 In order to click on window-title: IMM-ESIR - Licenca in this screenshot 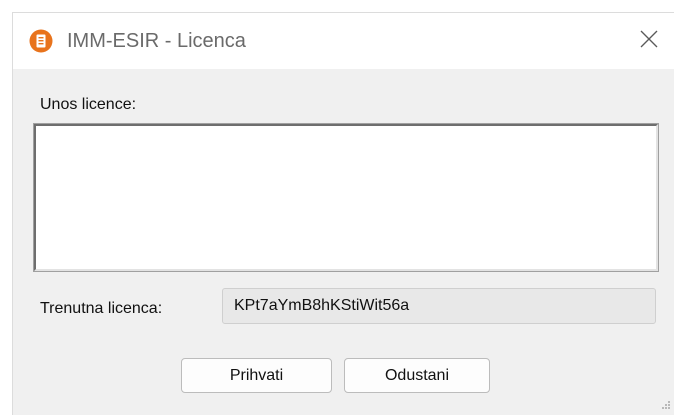, I will do `click(156, 41)`.